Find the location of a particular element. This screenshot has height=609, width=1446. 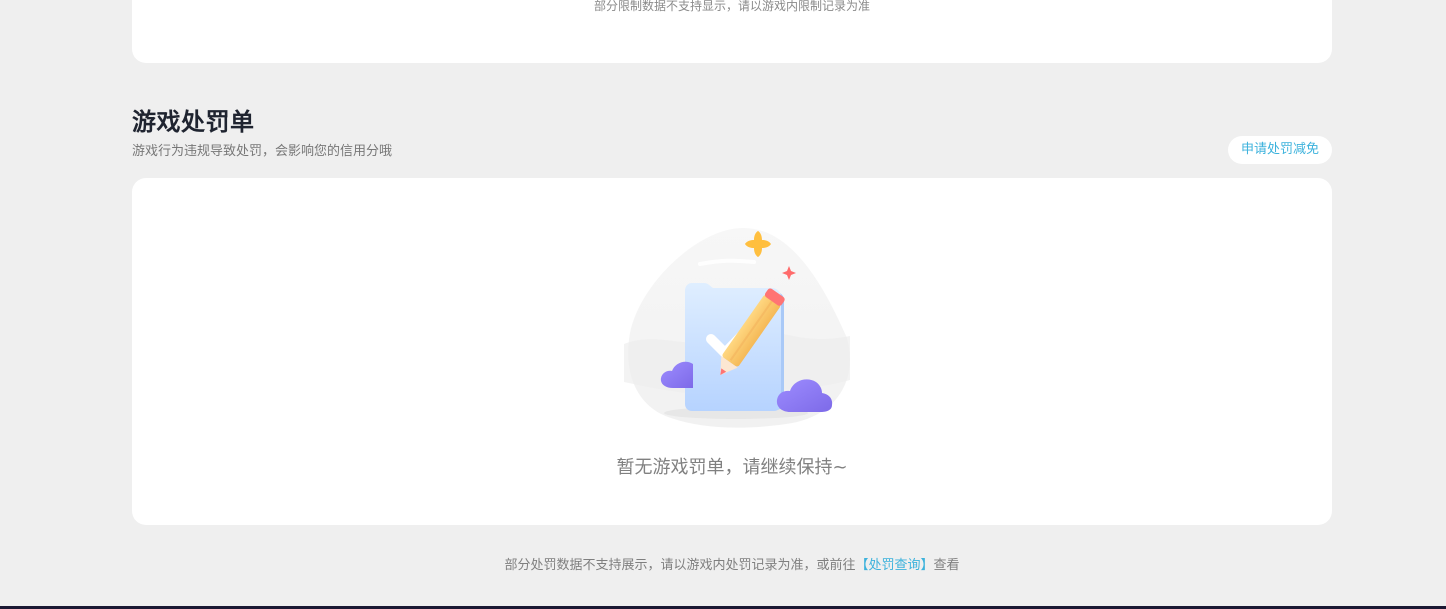

empty-state-message: 暂无游戏罚单，请继续保持~ is located at coordinates (732, 467).